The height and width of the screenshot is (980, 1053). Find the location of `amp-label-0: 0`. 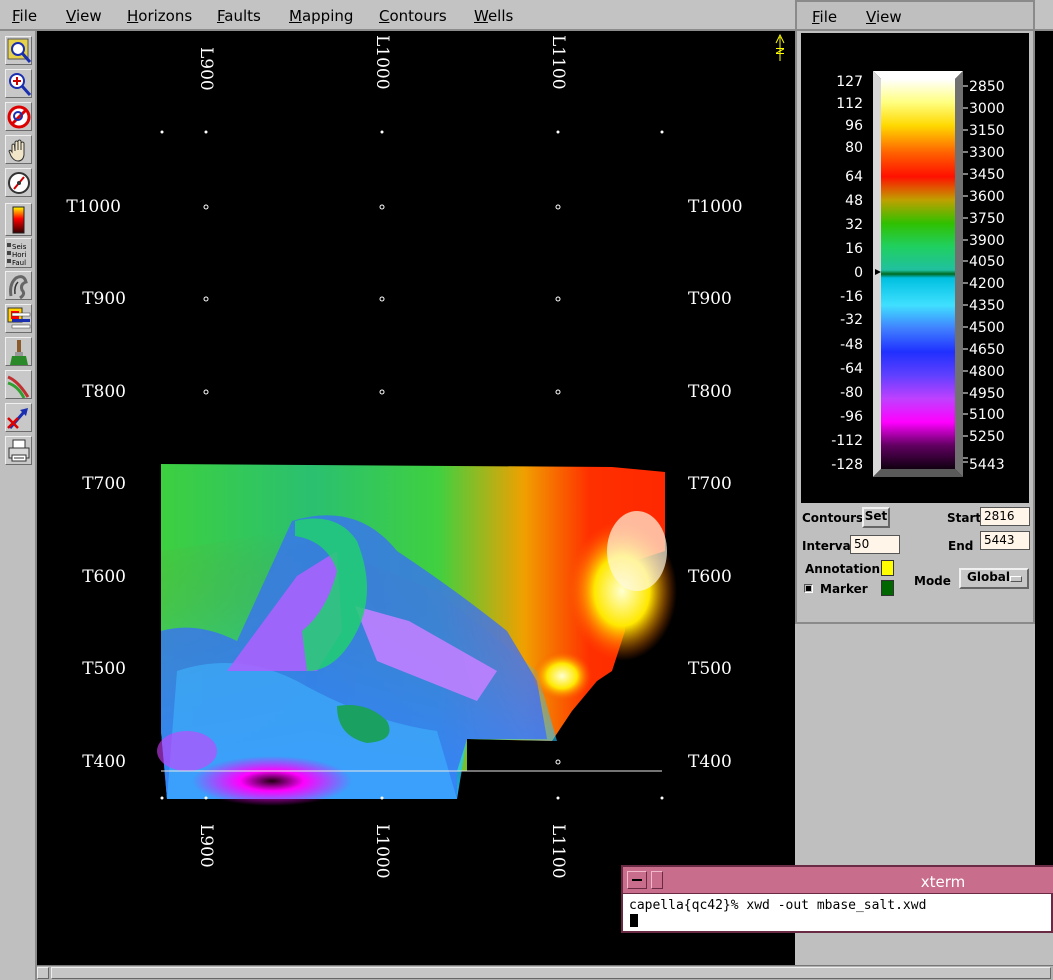

amp-label-0: 0 is located at coordinates (858, 273).